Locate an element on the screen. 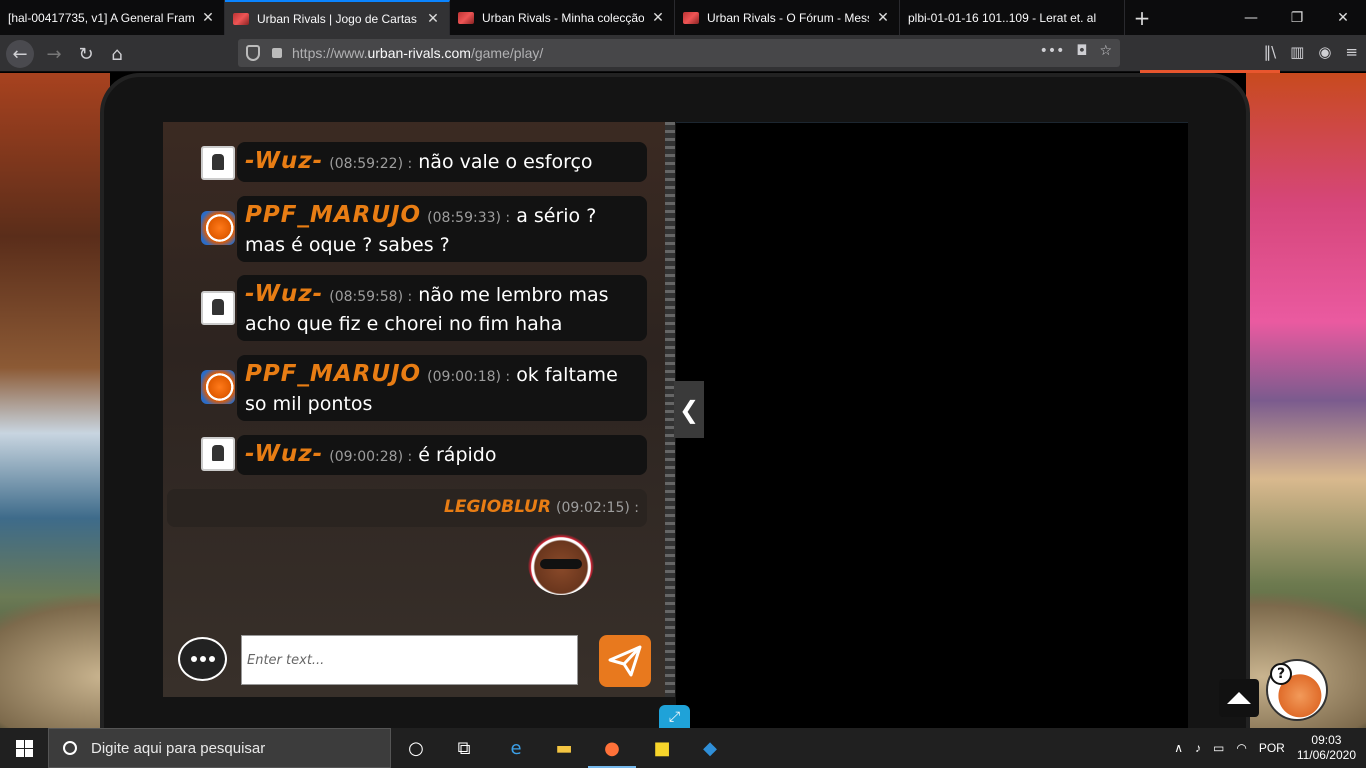 Image resolution: width=1366 pixels, height=768 pixels. battery-icon: ▭ is located at coordinates (1218, 748).